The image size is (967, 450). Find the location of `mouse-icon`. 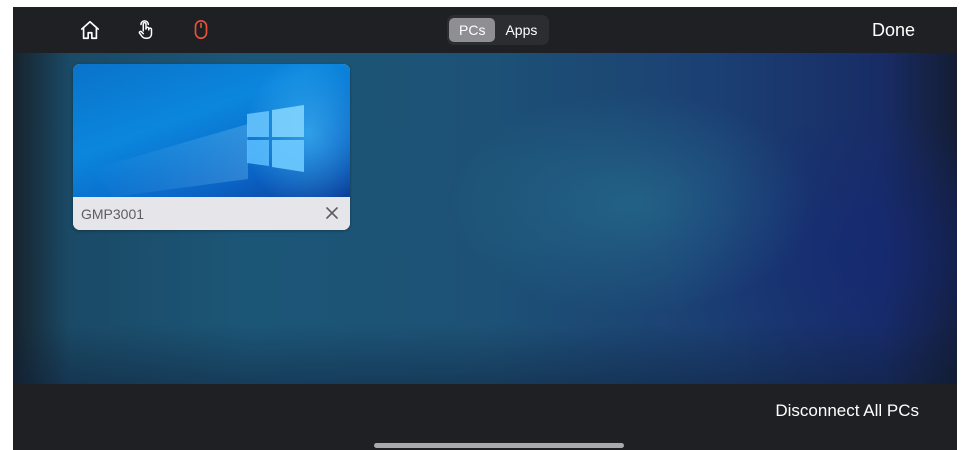

mouse-icon is located at coordinates (201, 30).